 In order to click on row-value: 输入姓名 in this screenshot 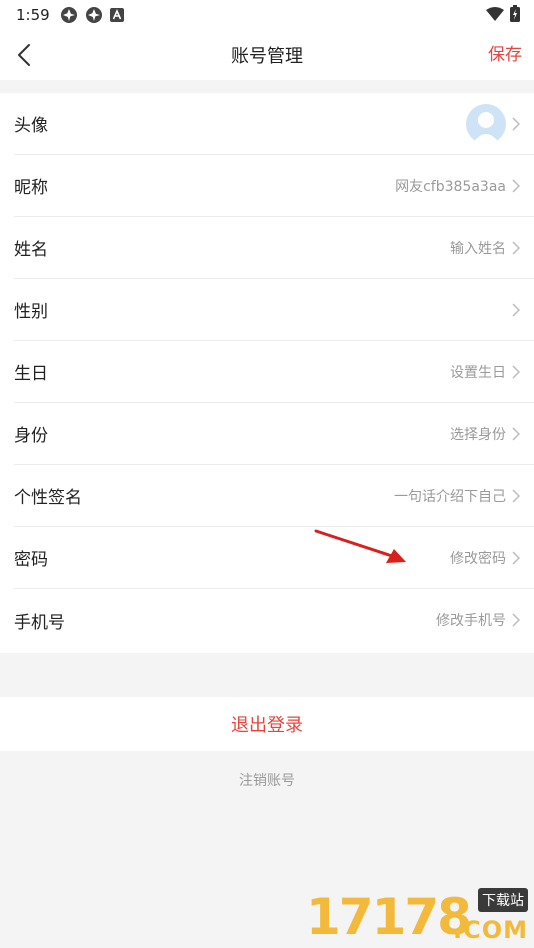, I will do `click(478, 248)`.